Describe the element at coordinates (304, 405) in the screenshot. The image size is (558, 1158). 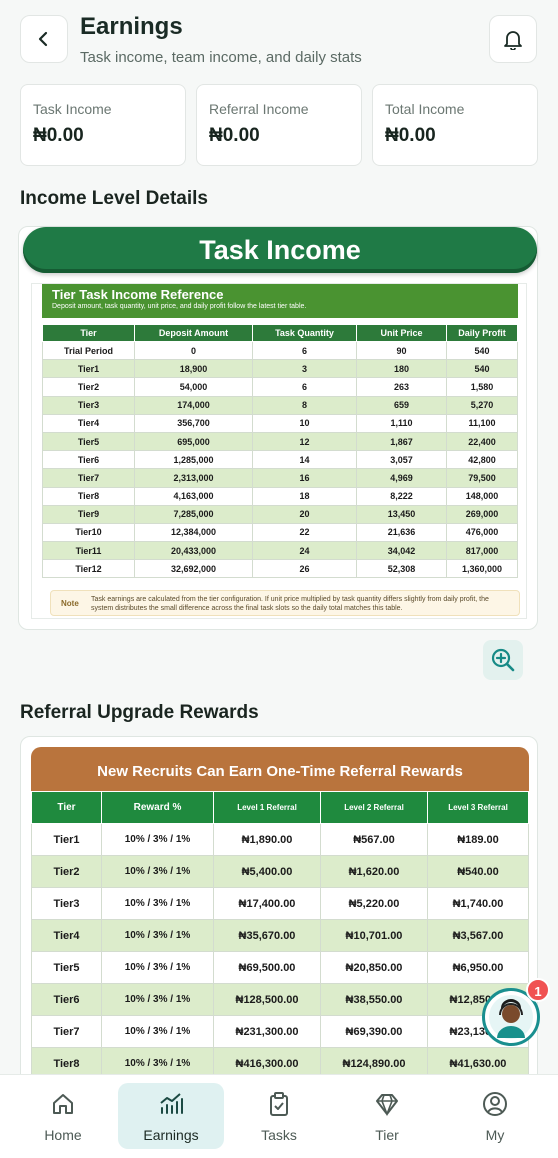
I see `table-cell: 8` at that location.